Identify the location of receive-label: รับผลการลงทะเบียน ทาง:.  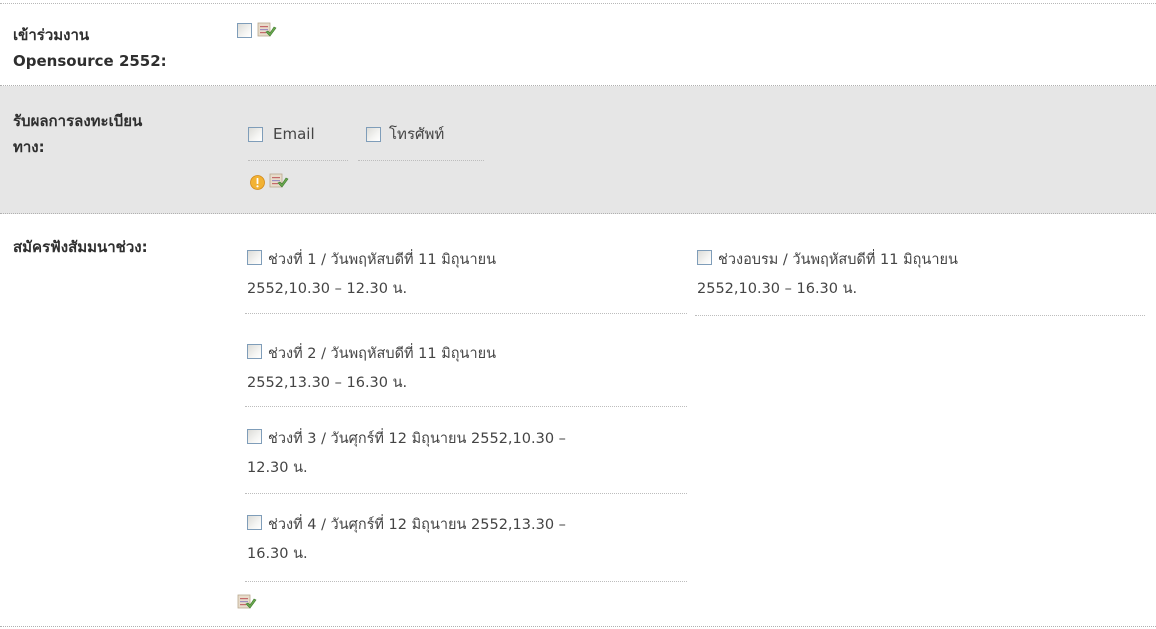
(78, 134).